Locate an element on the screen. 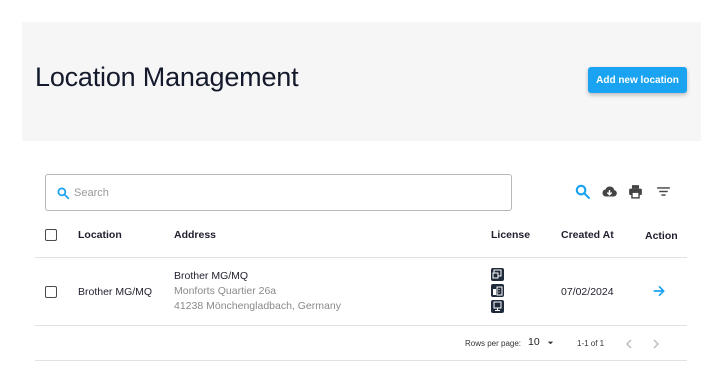 The height and width of the screenshot is (391, 720). cloud-download-icon is located at coordinates (609, 191).